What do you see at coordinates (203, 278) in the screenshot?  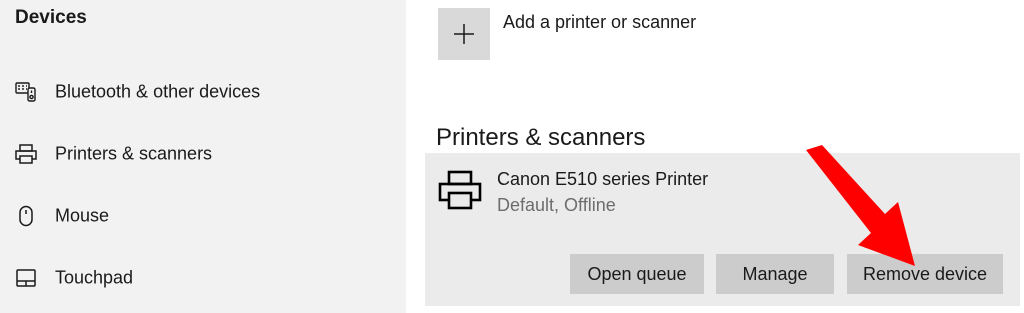 I see `sidebar-item-touchpad: Touchpad` at bounding box center [203, 278].